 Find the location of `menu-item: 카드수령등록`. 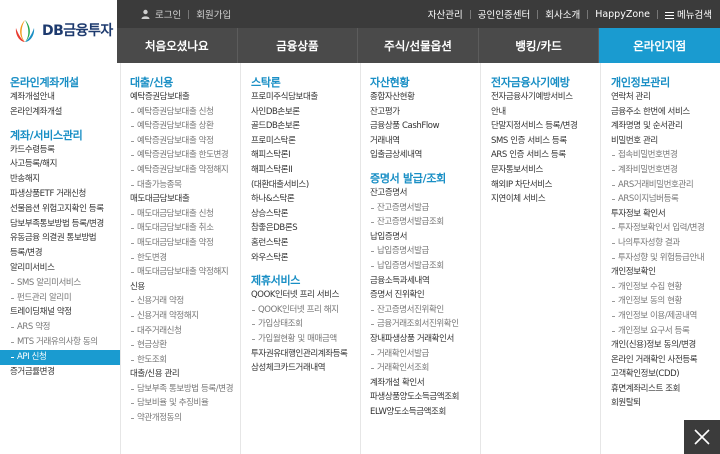

menu-item: 카드수령등록 is located at coordinates (65, 150).